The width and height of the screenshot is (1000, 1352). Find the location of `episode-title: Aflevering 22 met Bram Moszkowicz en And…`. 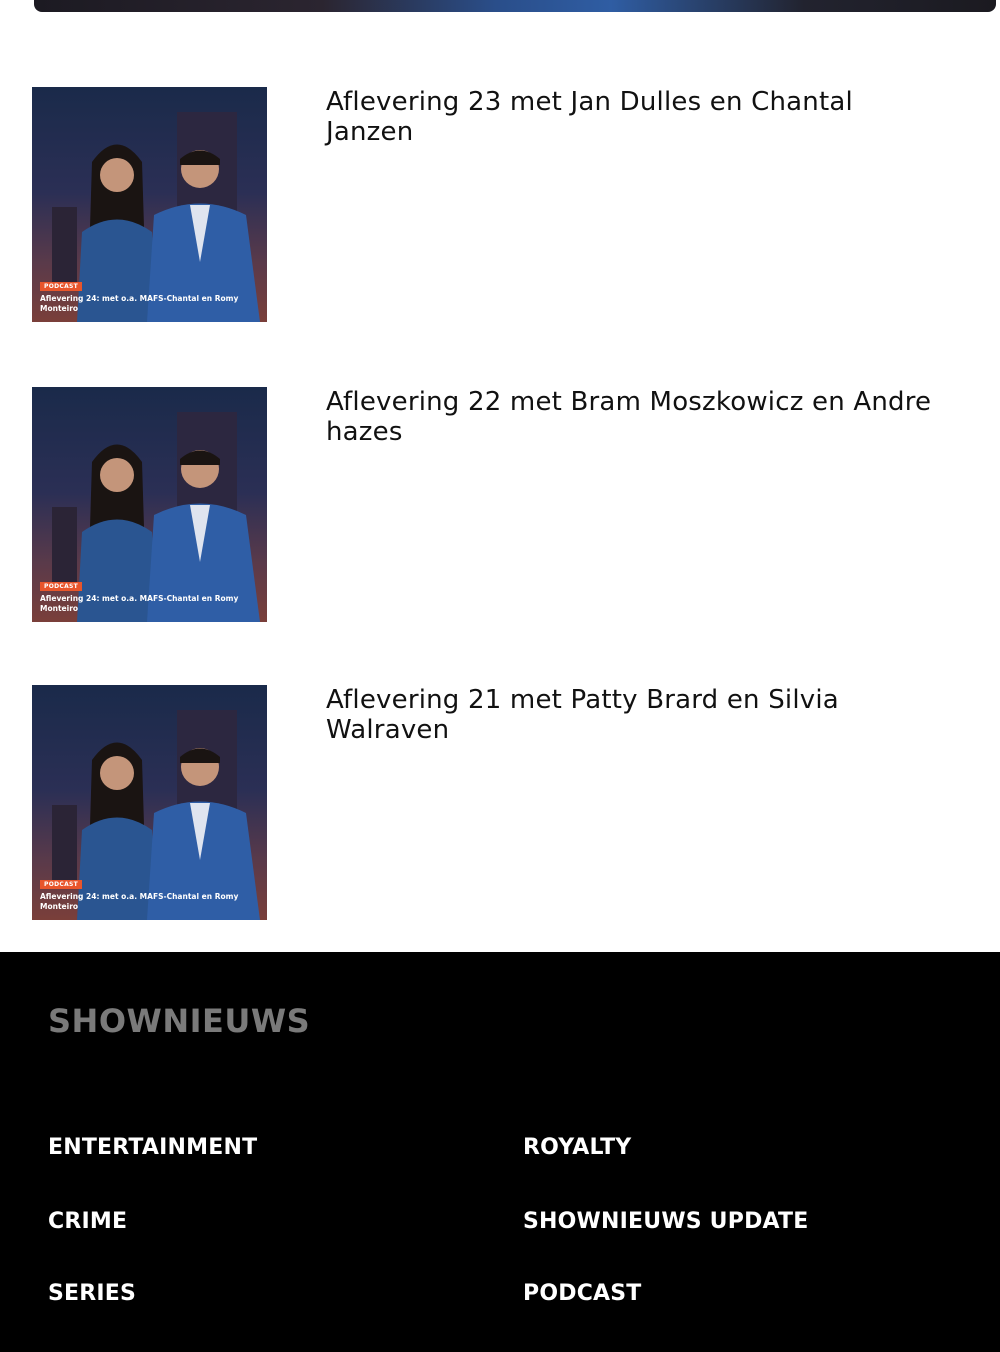

episode-title: Aflevering 22 met Bram Moszkowicz en And… is located at coordinates (636, 417).